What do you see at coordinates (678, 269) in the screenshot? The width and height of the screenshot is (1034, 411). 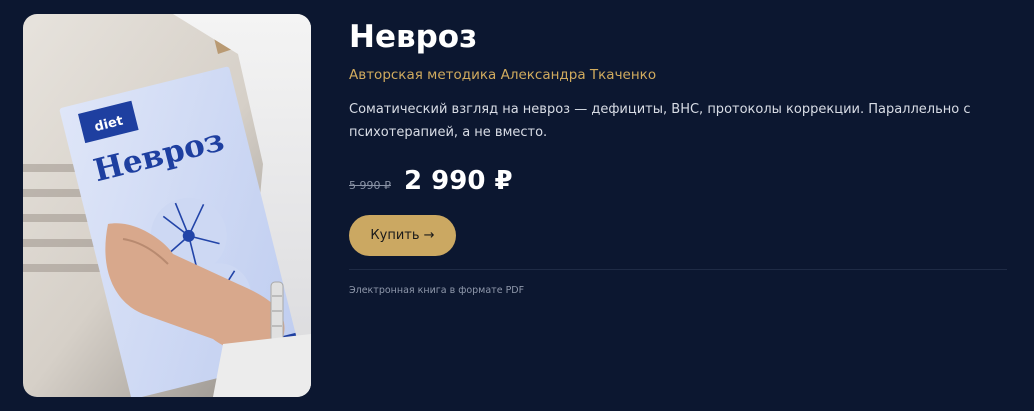 I see `divider` at bounding box center [678, 269].